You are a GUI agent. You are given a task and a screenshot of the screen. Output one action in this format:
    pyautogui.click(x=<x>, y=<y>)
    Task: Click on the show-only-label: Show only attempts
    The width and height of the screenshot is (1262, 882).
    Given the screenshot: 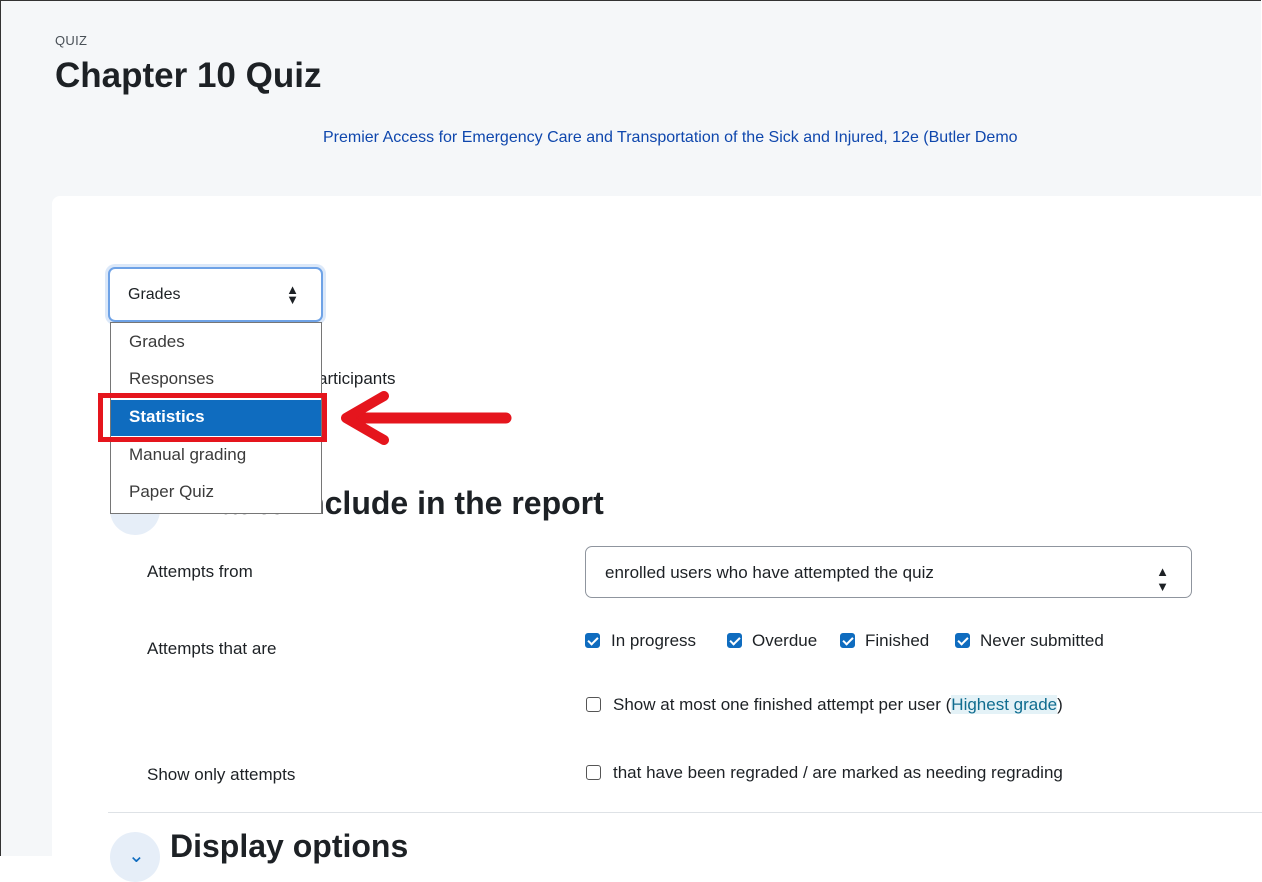 What is the action you would take?
    pyautogui.click(x=221, y=774)
    